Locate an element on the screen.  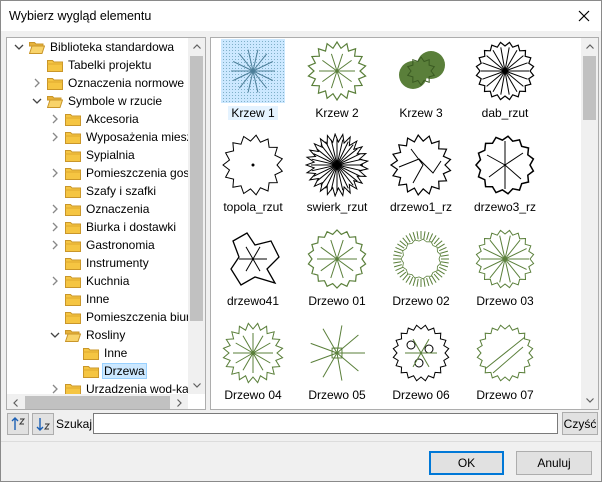
scroll-right-button is located at coordinates (179, 401).